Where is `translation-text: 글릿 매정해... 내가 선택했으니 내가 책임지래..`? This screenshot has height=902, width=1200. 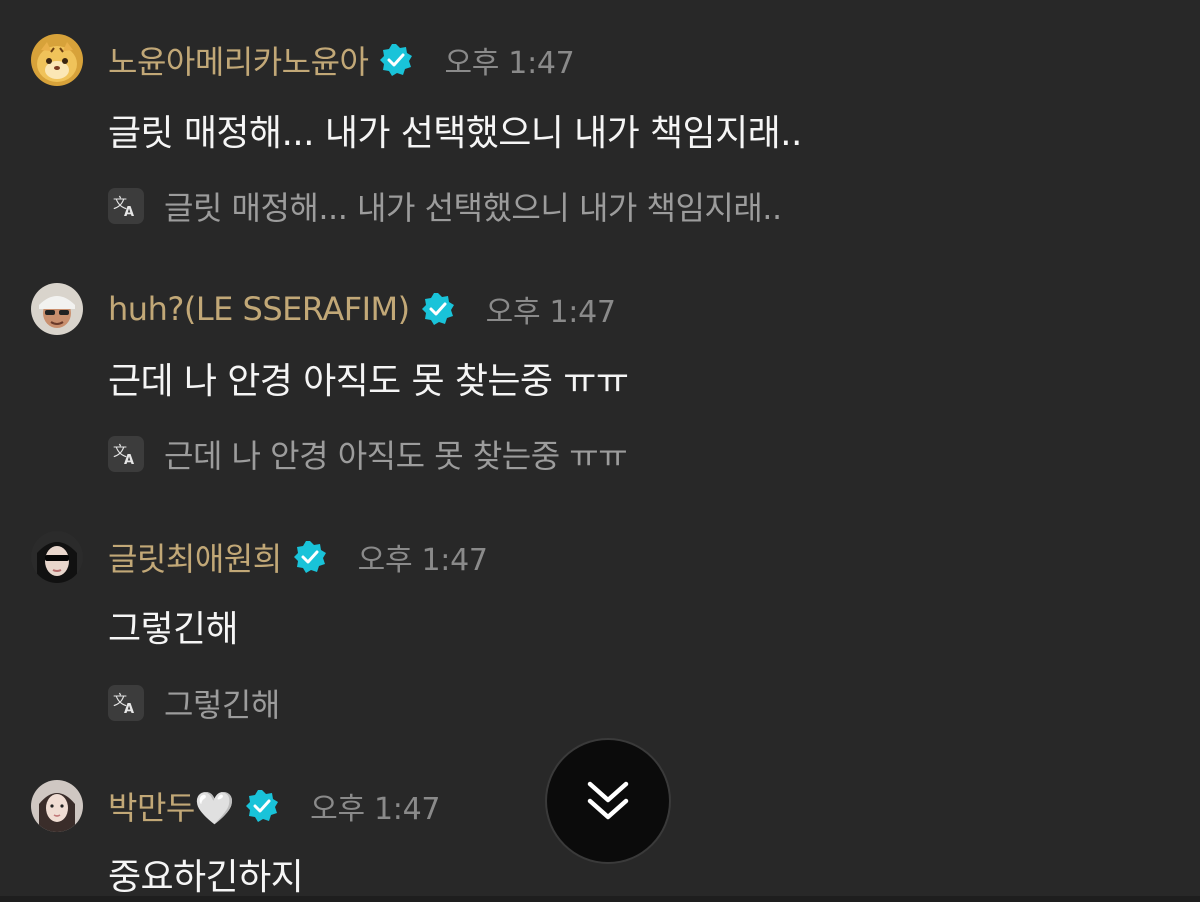 translation-text: 글릿 매정해... 내가 선택했으니 내가 책임지래.. is located at coordinates (473, 208).